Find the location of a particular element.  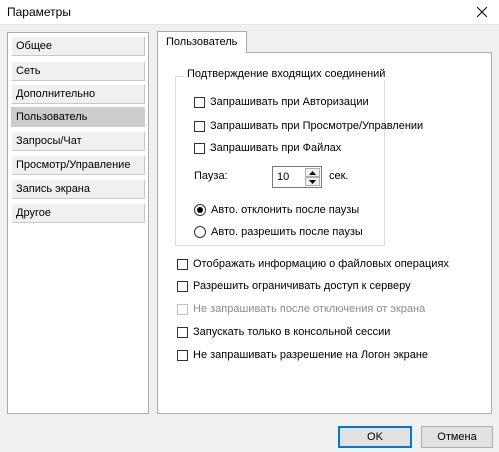

sidebar-item-label: Запись экрана is located at coordinates (53, 189).